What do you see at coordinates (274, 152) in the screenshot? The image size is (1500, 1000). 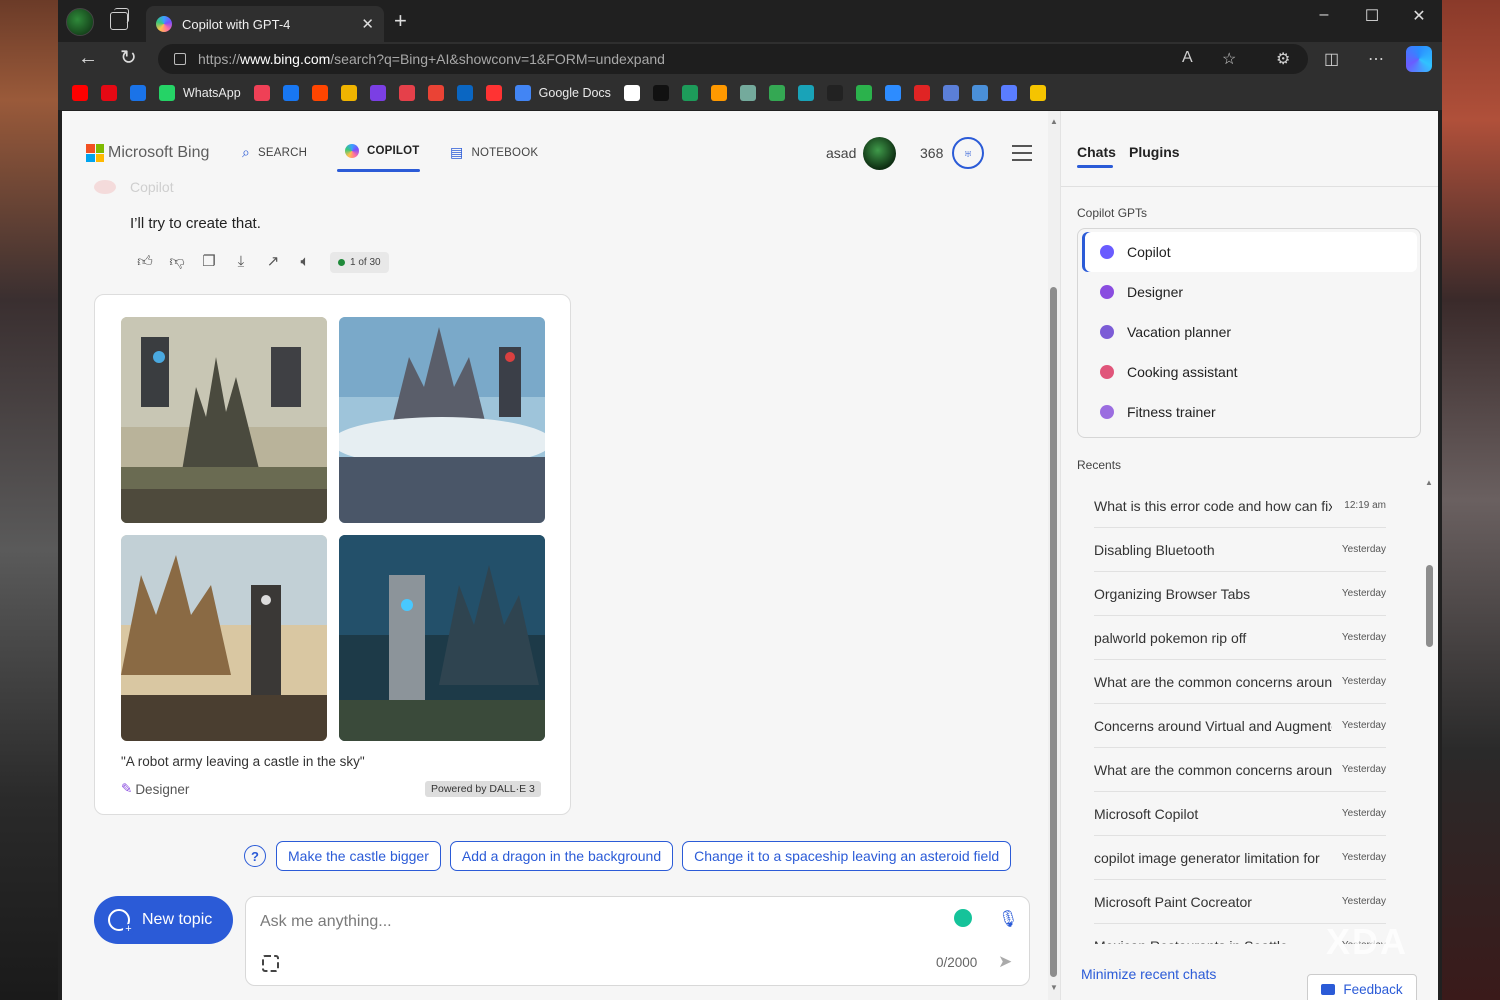 I see `nav-search: ⌕ SEARCH` at bounding box center [274, 152].